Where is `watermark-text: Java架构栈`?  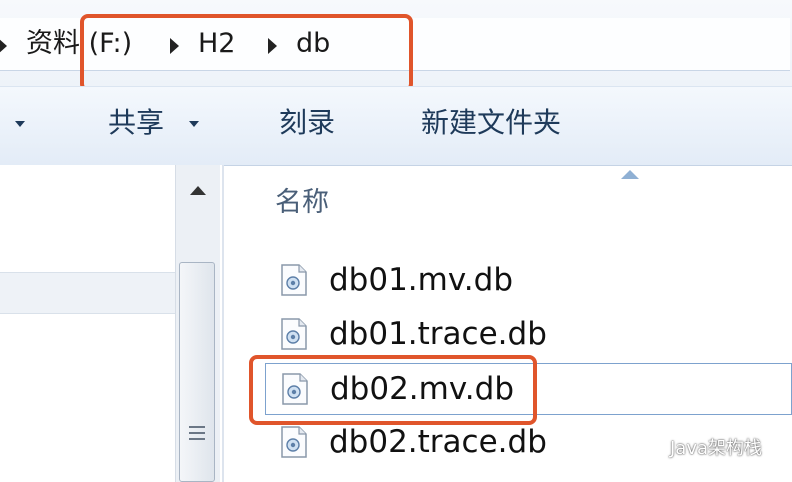
watermark-text: Java架构栈 is located at coordinates (716, 448).